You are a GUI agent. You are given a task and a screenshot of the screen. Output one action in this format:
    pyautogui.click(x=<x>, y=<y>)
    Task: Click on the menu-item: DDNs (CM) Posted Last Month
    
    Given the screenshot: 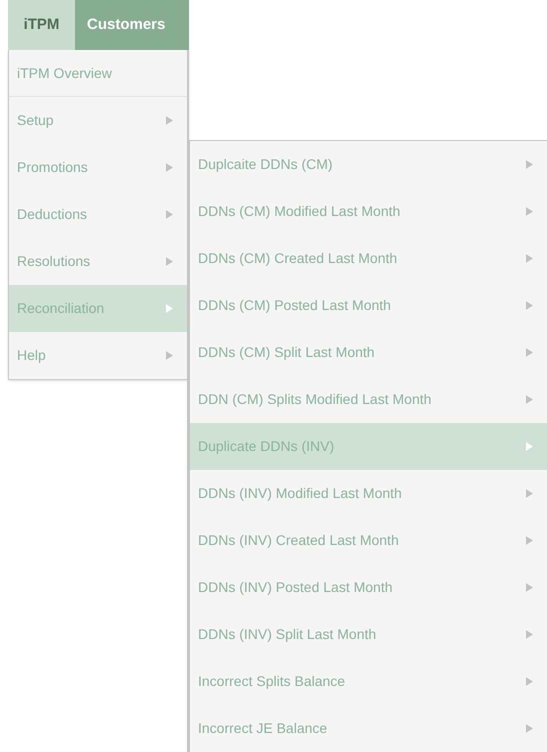 What is the action you would take?
    pyautogui.click(x=368, y=305)
    